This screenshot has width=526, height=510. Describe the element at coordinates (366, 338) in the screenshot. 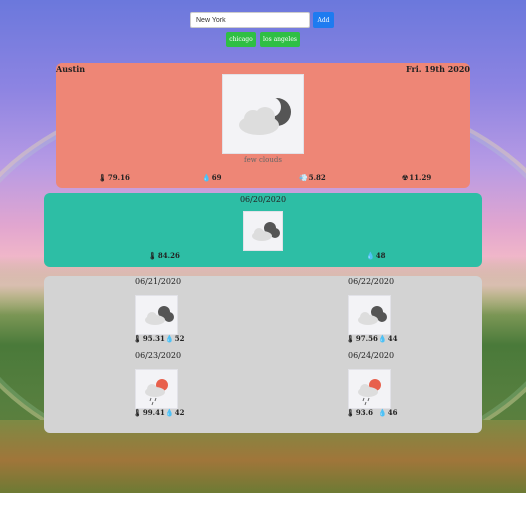

I see `forecast-temperature-value: 97.56` at that location.